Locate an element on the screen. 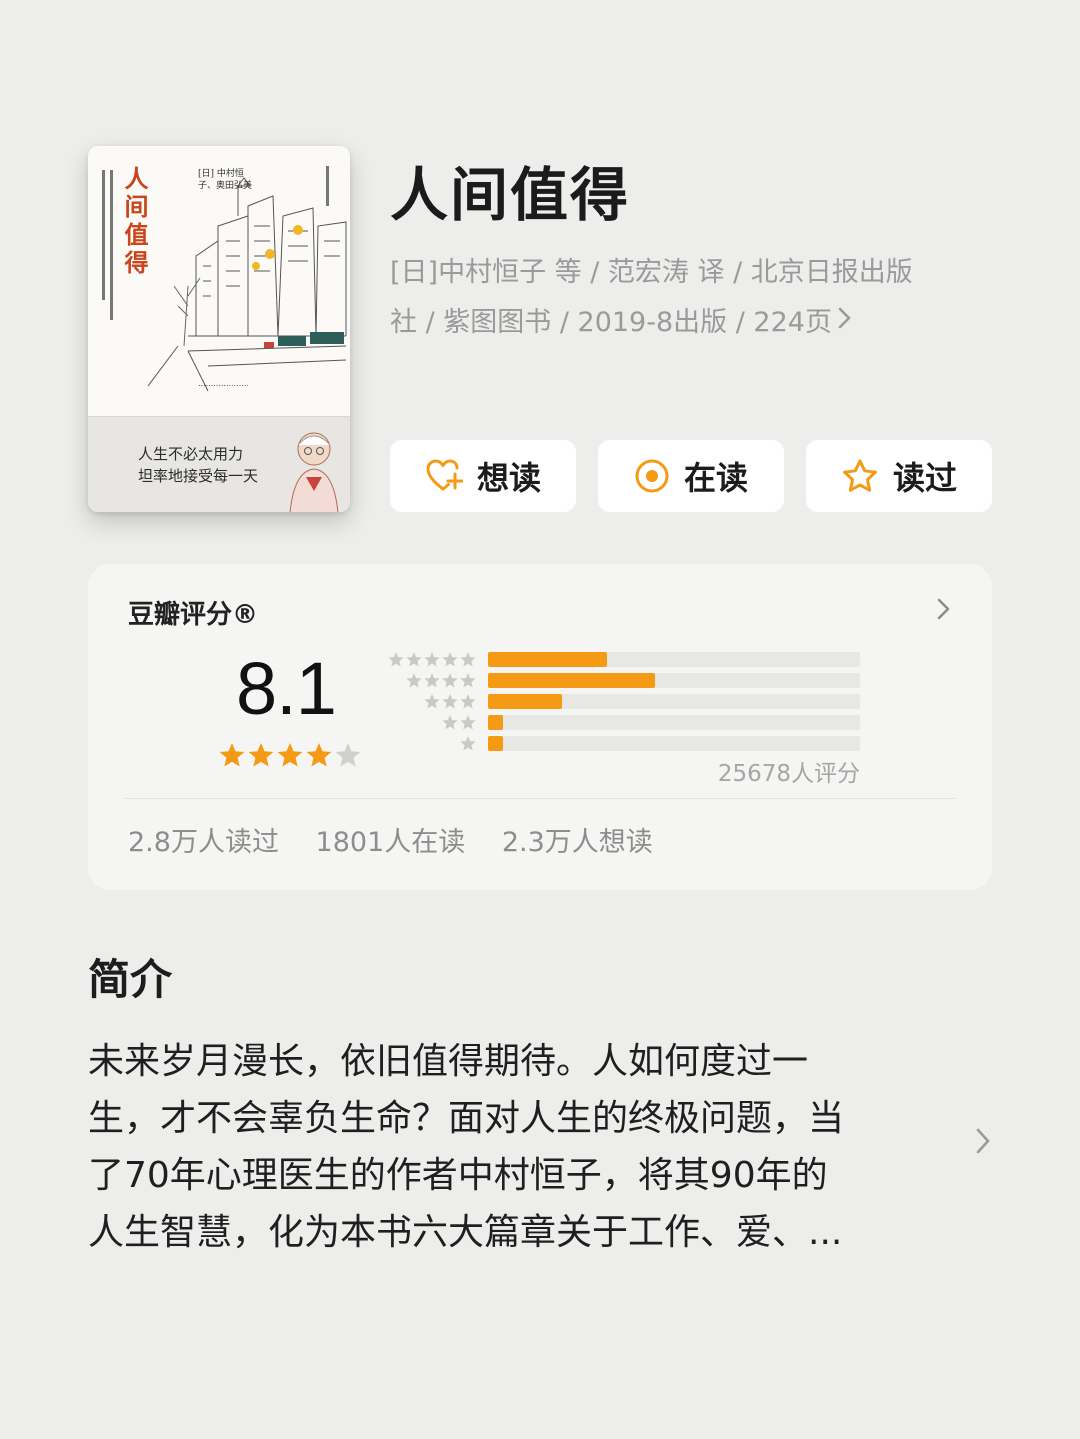  cover-band-line1: 人生不必太用力 is located at coordinates (191, 454).